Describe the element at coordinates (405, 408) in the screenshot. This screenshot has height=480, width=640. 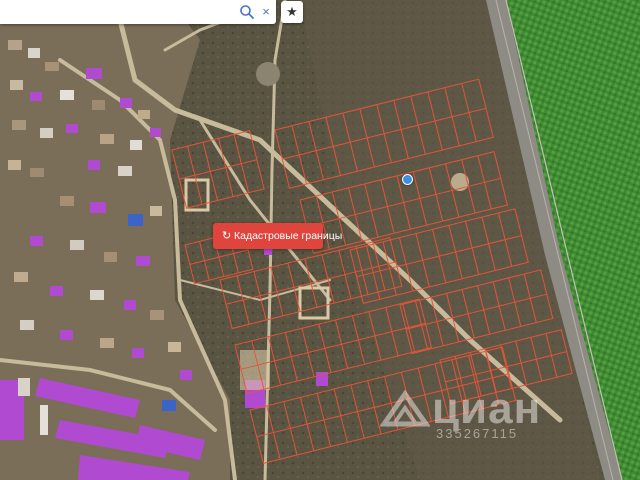
I see `cian-logo-icon` at that location.